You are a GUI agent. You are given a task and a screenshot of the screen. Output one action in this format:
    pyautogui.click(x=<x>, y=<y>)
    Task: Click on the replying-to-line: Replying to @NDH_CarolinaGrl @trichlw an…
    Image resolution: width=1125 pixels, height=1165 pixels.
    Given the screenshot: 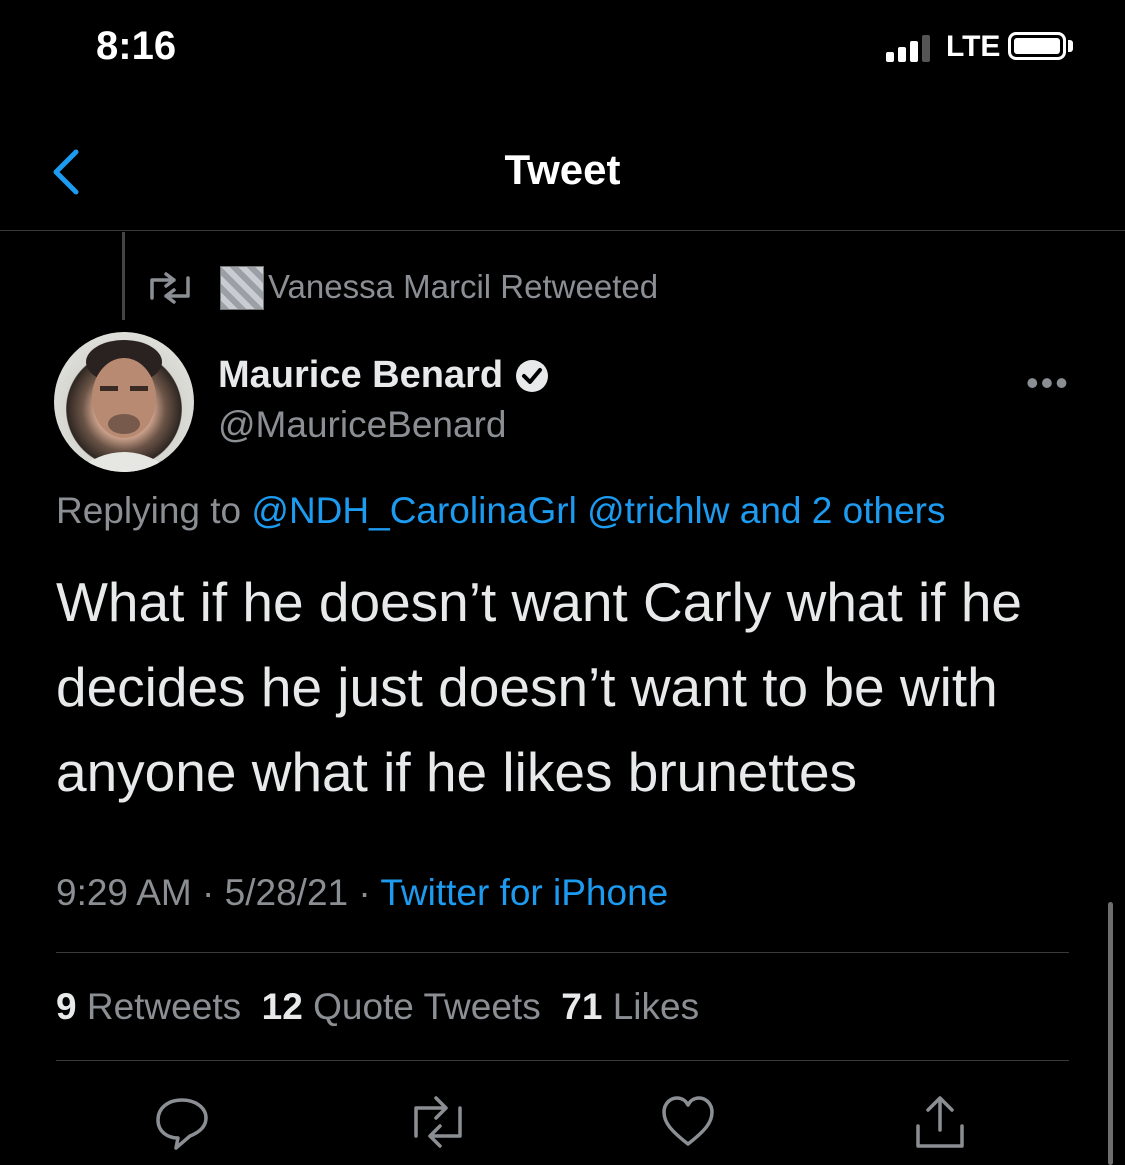 What is the action you would take?
    pyautogui.click(x=501, y=511)
    